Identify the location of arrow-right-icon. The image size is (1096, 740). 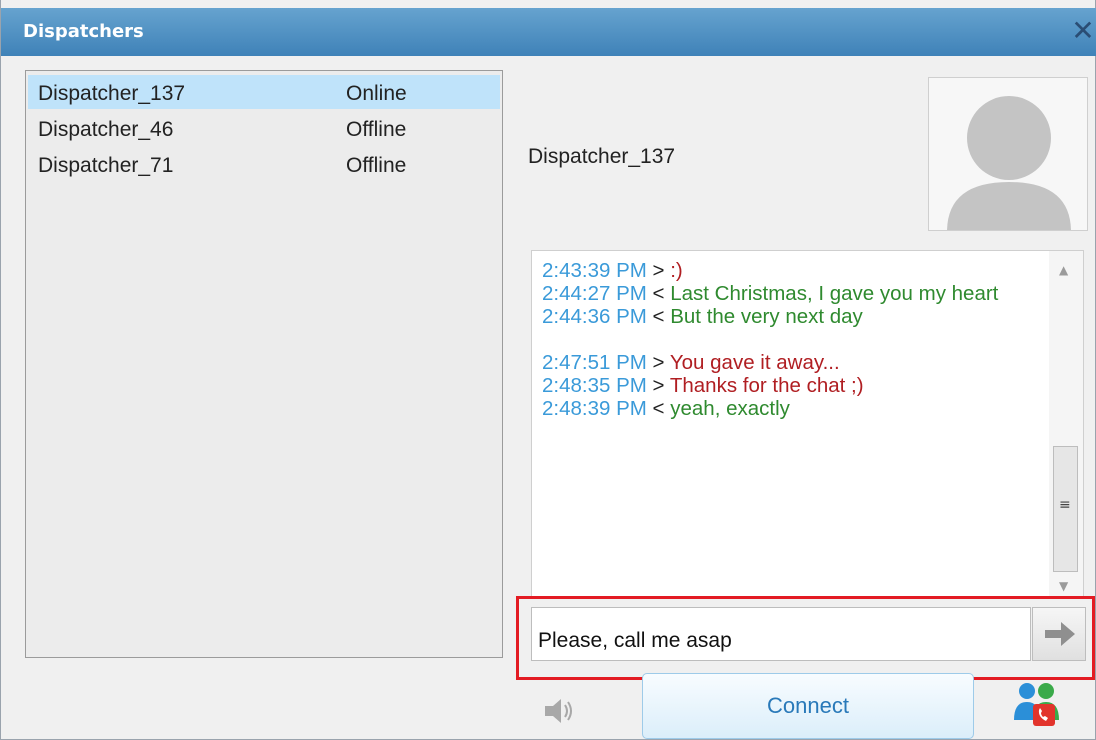
(1060, 634).